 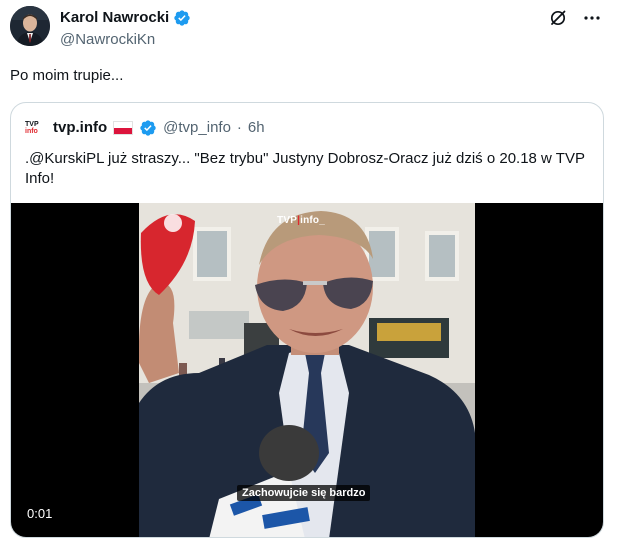 What do you see at coordinates (123, 128) in the screenshot?
I see `poland-flag-icon` at bounding box center [123, 128].